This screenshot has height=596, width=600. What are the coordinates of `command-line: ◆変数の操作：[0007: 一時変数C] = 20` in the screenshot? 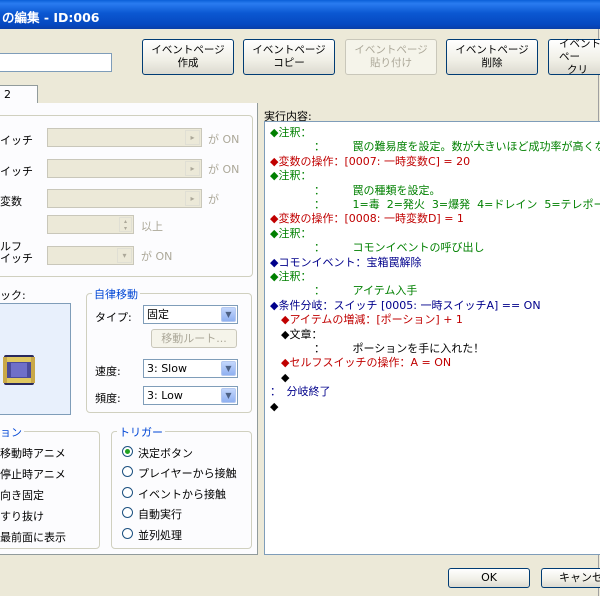 It's located at (370, 162).